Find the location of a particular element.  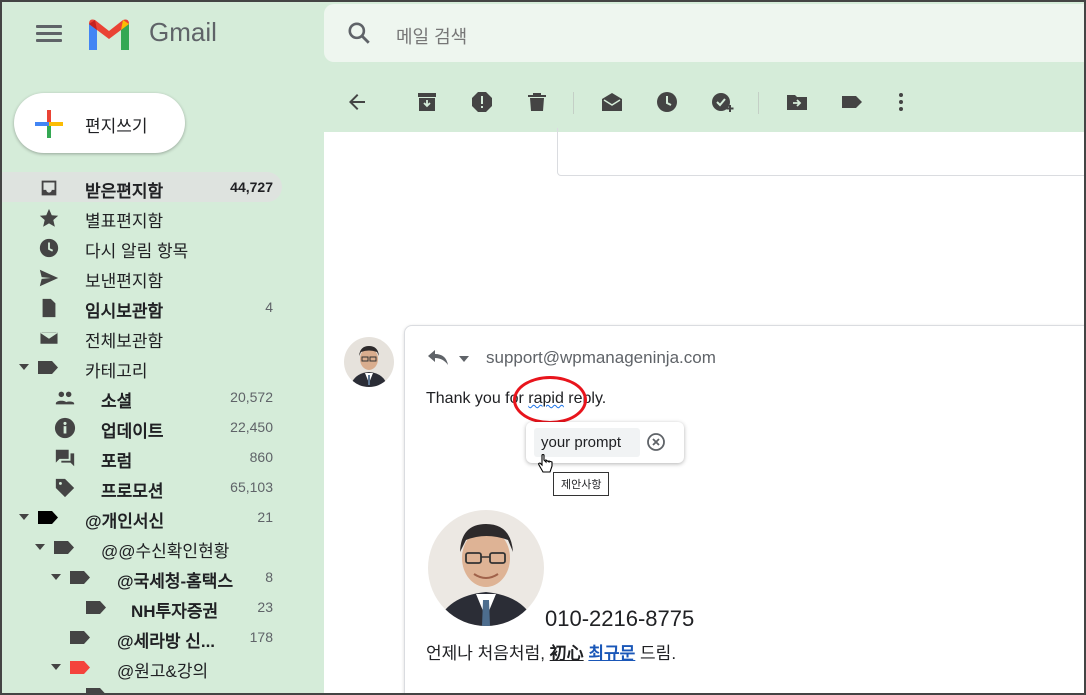

sidebar-item-label: @국세청-홈택스 is located at coordinates (175, 581).